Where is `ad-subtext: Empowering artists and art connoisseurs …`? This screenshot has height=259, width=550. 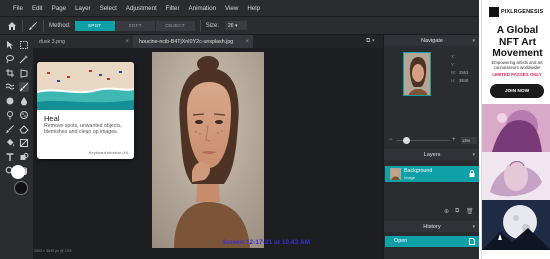
ad-subtext: Empowering artists and art connoisseurs … is located at coordinates (517, 65).